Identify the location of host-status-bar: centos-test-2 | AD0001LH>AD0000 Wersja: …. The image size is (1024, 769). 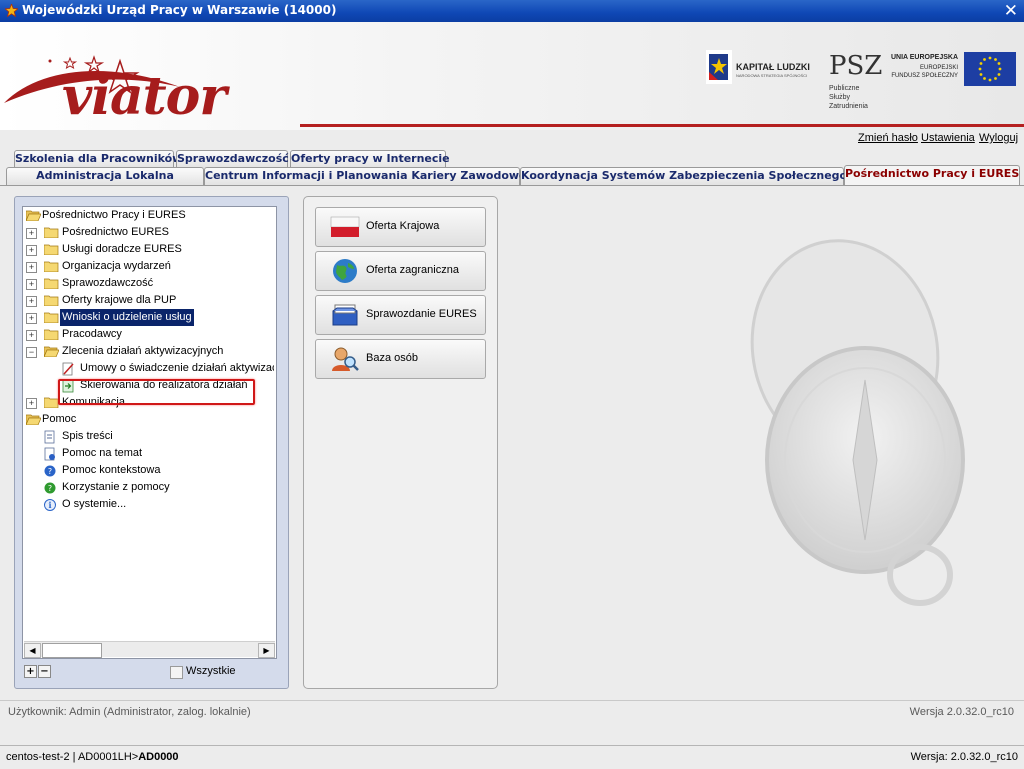
(512, 757).